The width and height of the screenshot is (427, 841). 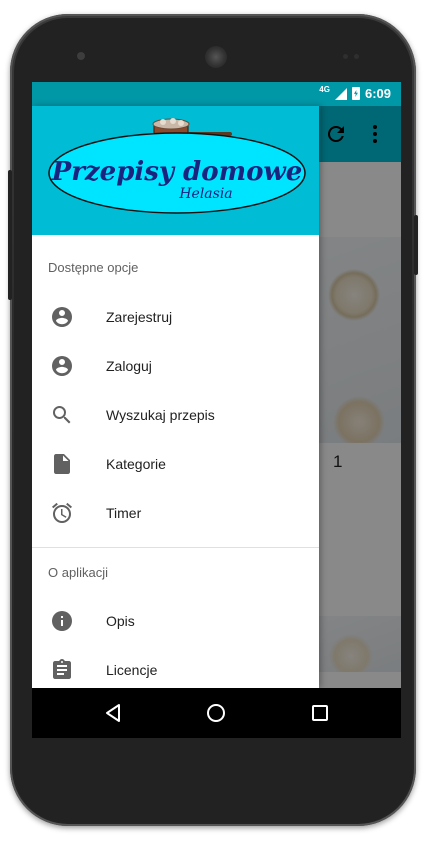 I want to click on menu-item-login: Zaloguj, so click(x=175, y=366).